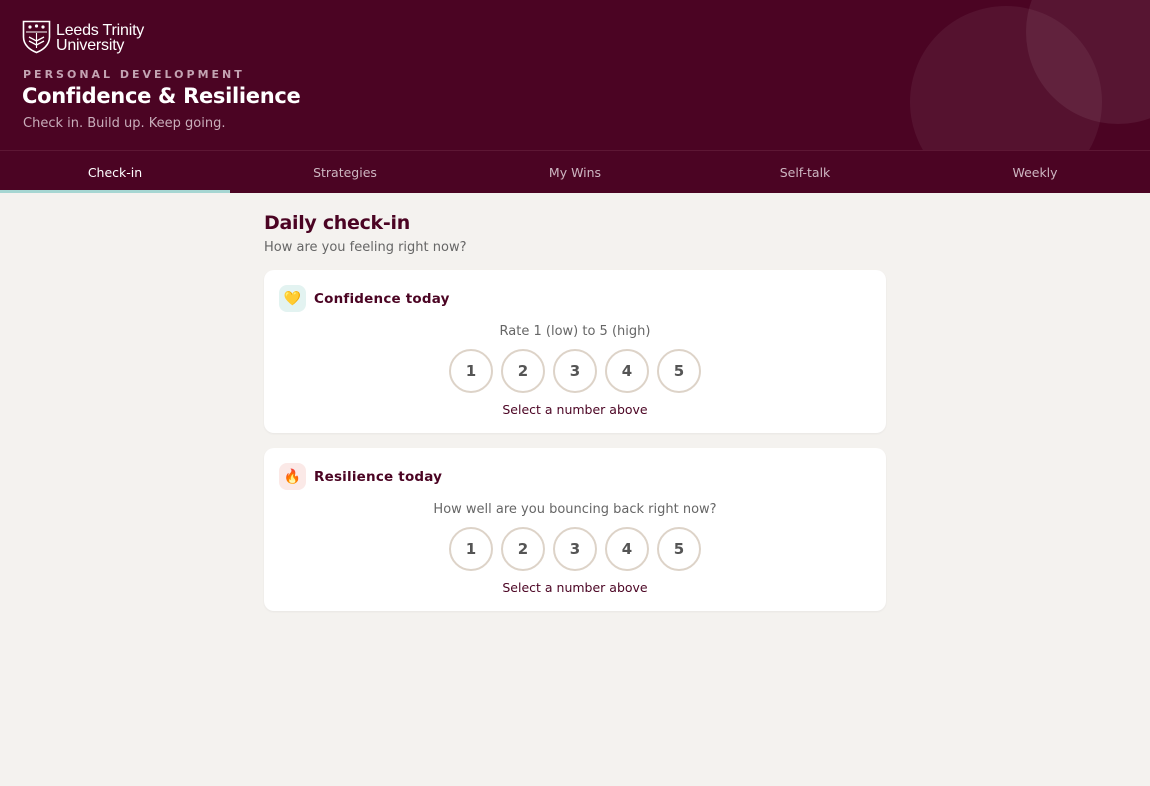 The height and width of the screenshot is (786, 1150). I want to click on section-subtitle: How are you feeling right now?, so click(365, 247).